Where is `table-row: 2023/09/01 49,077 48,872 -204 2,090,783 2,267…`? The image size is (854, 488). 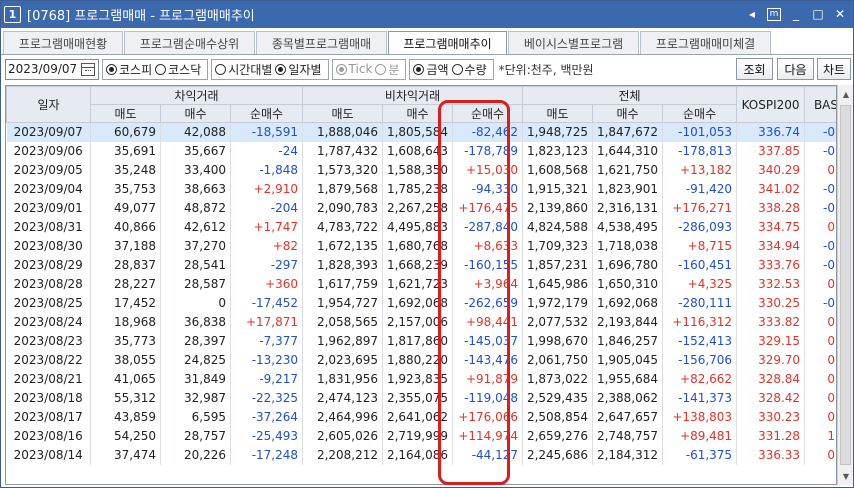
table-row: 2023/09/01 49,077 48,872 -204 2,090,783 2,267… is located at coordinates (421, 208).